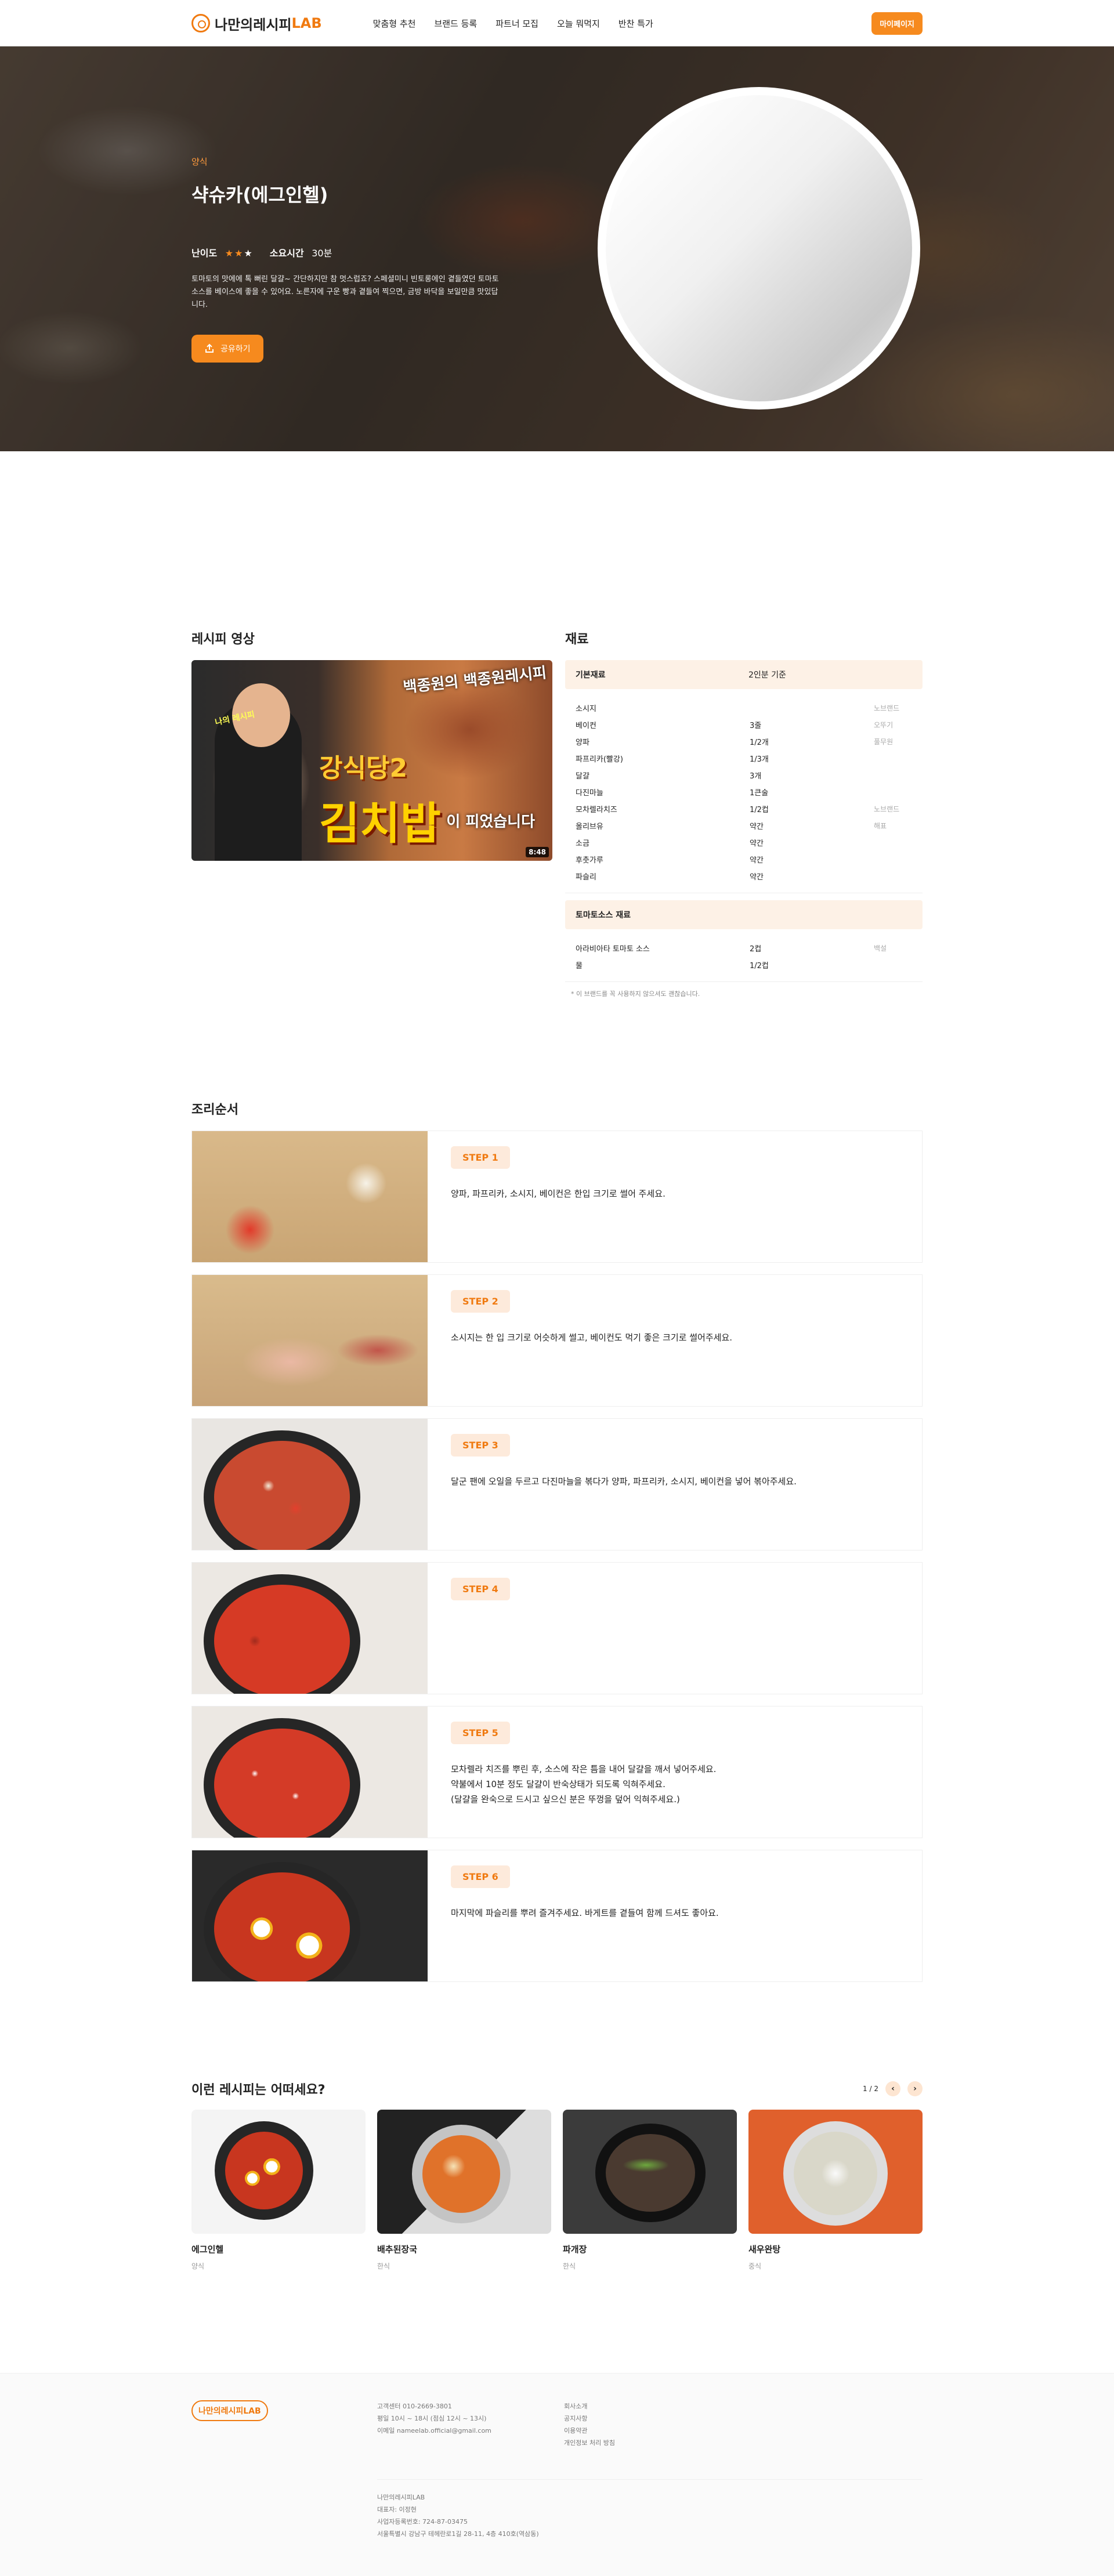  Describe the element at coordinates (767, 676) in the screenshot. I see `ingredients-head-right: 2인분 기준` at that location.